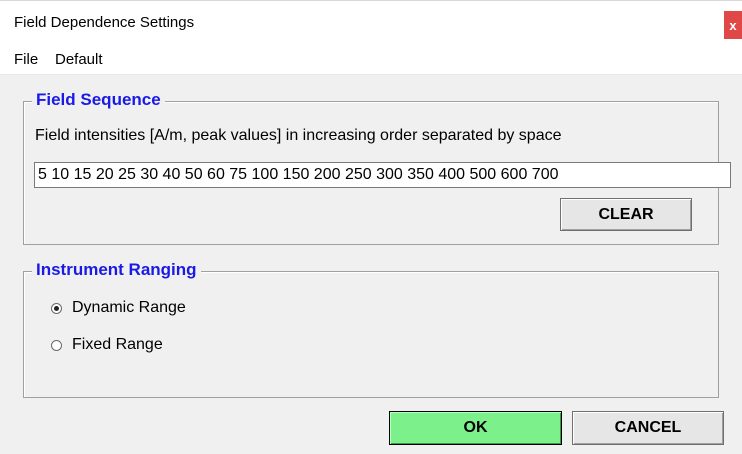 The height and width of the screenshot is (454, 742). Describe the element at coordinates (129, 307) in the screenshot. I see `dynamic-range-label: Dynamic Range` at that location.